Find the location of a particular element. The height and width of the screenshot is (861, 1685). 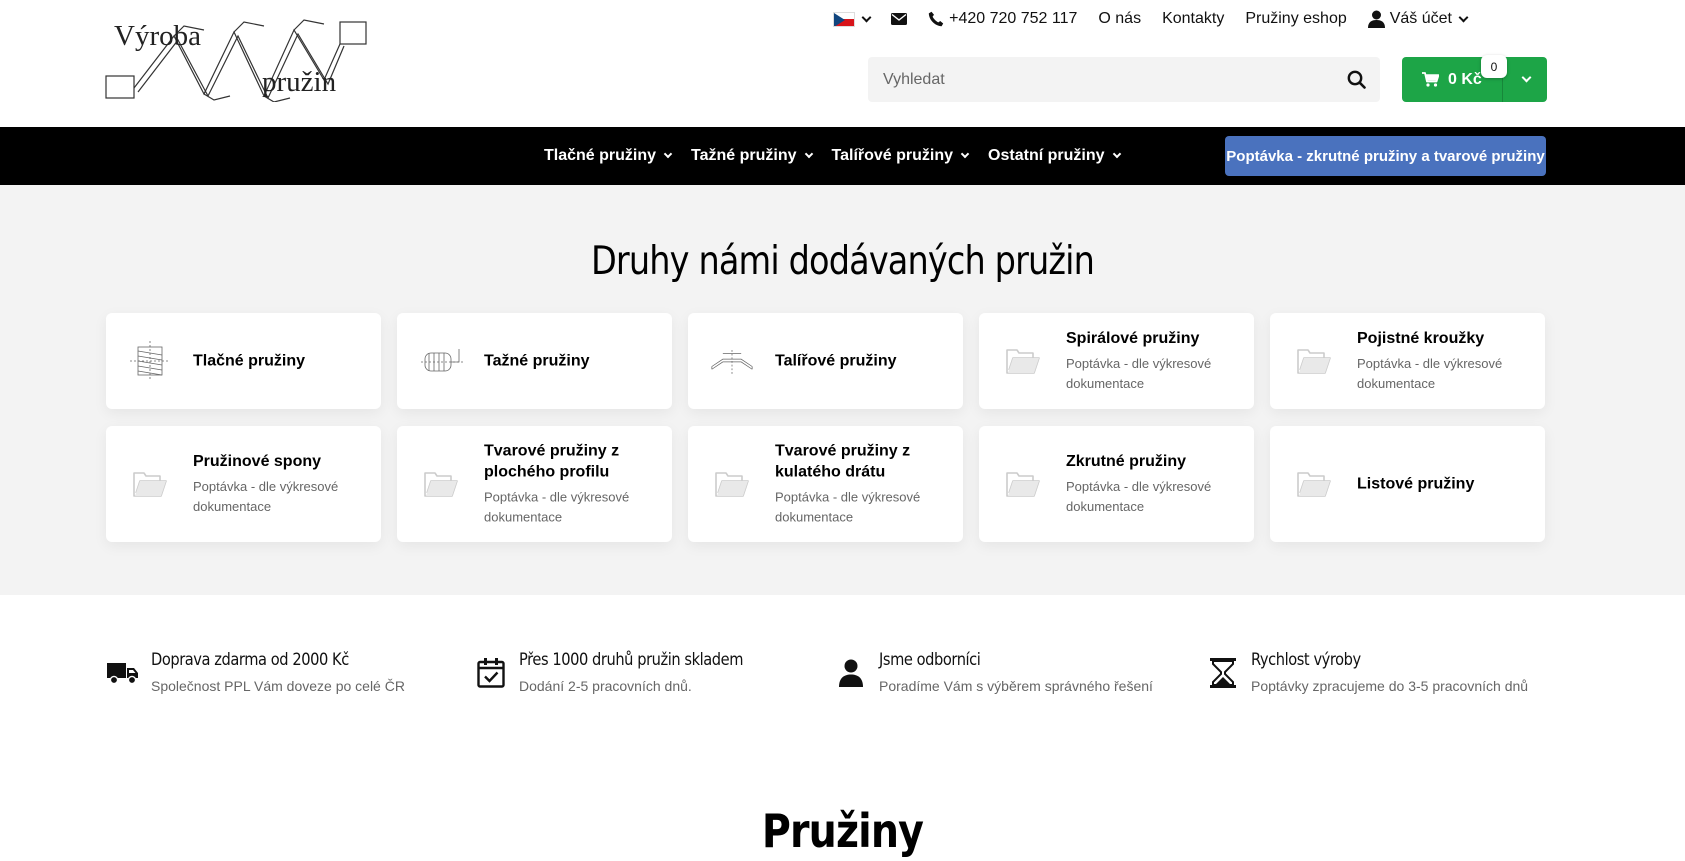

calendar-check-icon is located at coordinates (491, 673).